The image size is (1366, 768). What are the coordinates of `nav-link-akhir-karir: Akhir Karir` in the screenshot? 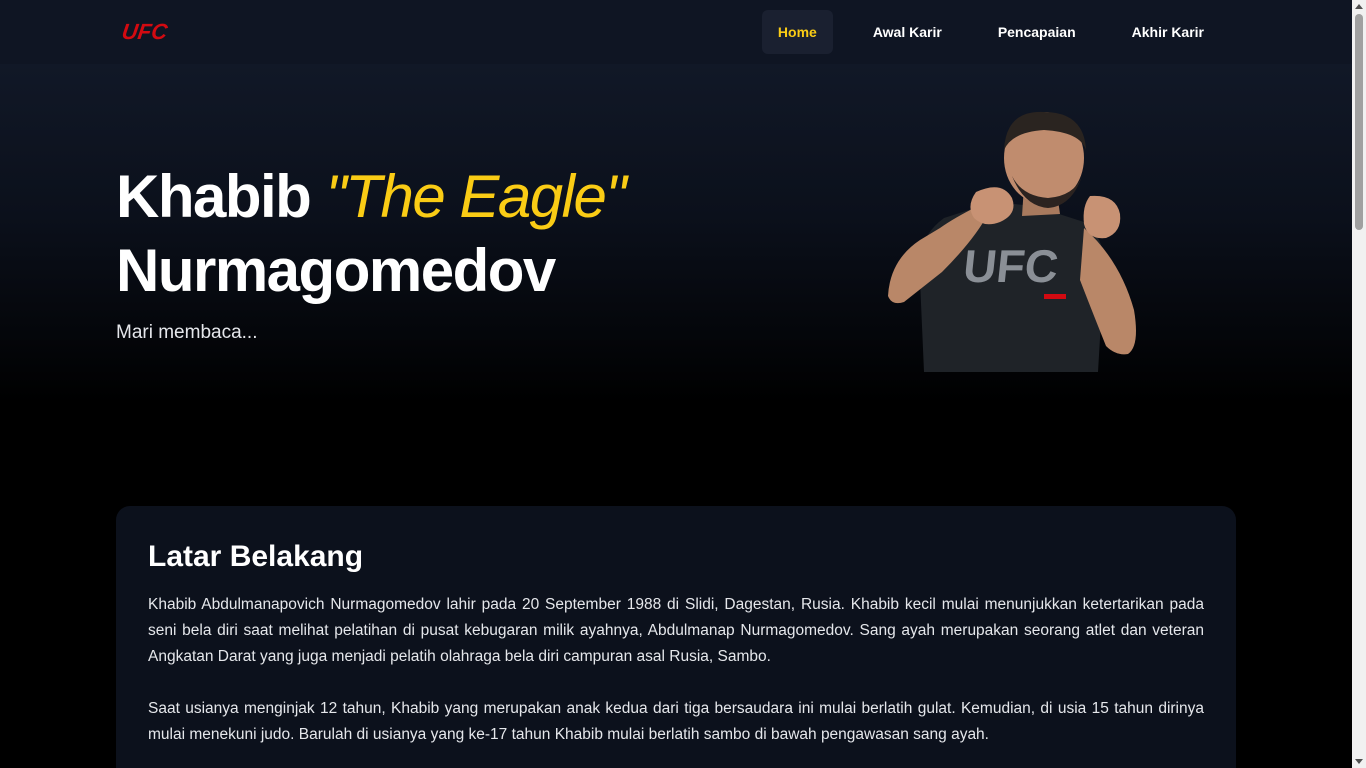 It's located at (1168, 32).